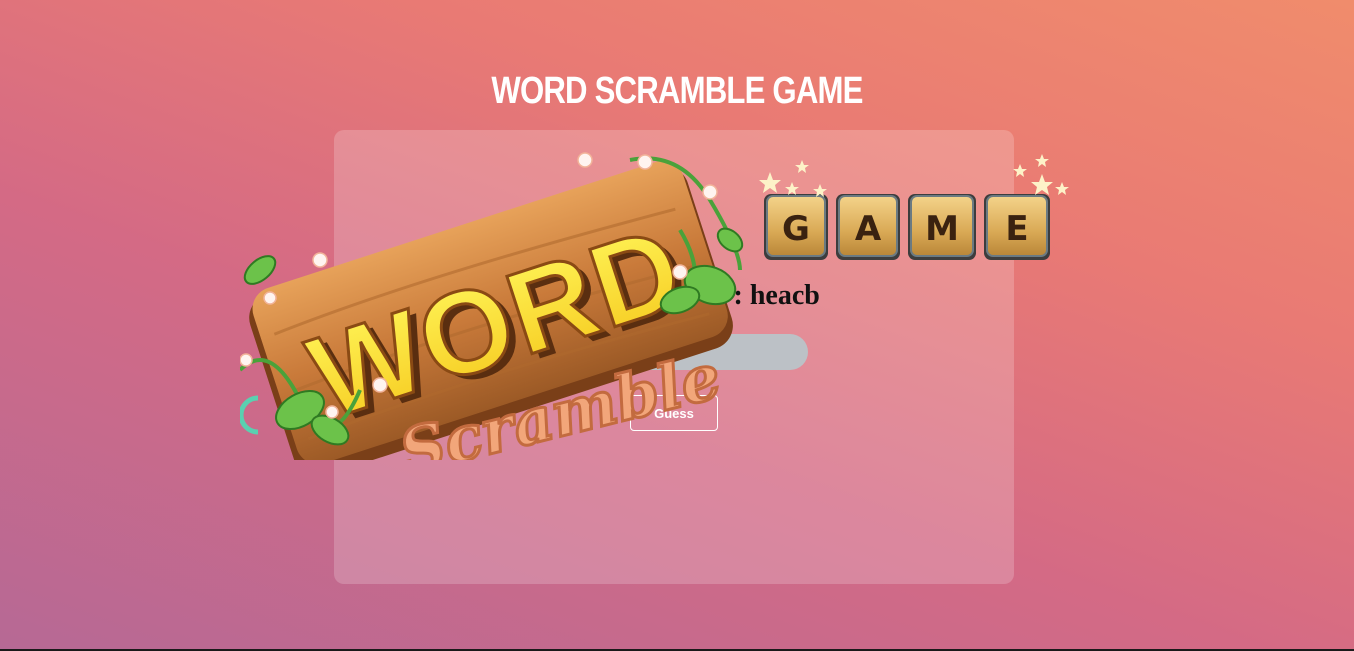 This screenshot has width=1354, height=651. I want to click on game-tile-e: E, so click(1017, 227).